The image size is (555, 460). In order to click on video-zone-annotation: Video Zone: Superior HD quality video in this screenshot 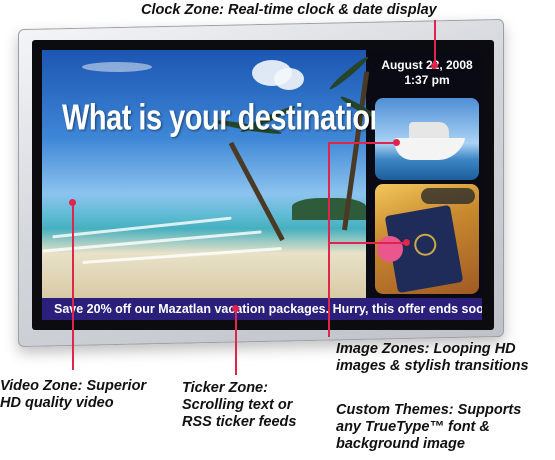, I will do `click(73, 395)`.